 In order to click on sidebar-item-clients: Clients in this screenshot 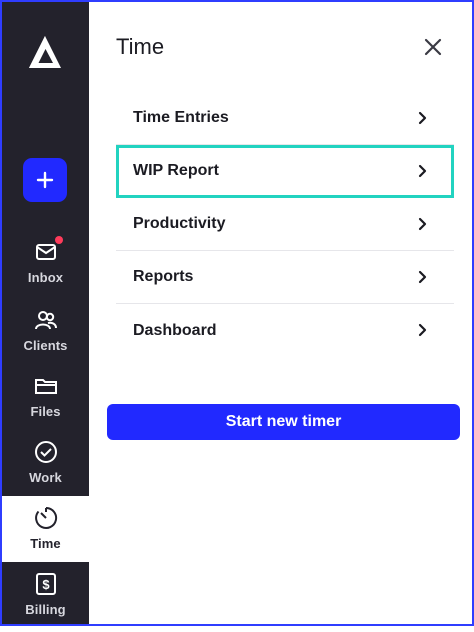, I will do `click(45, 335)`.